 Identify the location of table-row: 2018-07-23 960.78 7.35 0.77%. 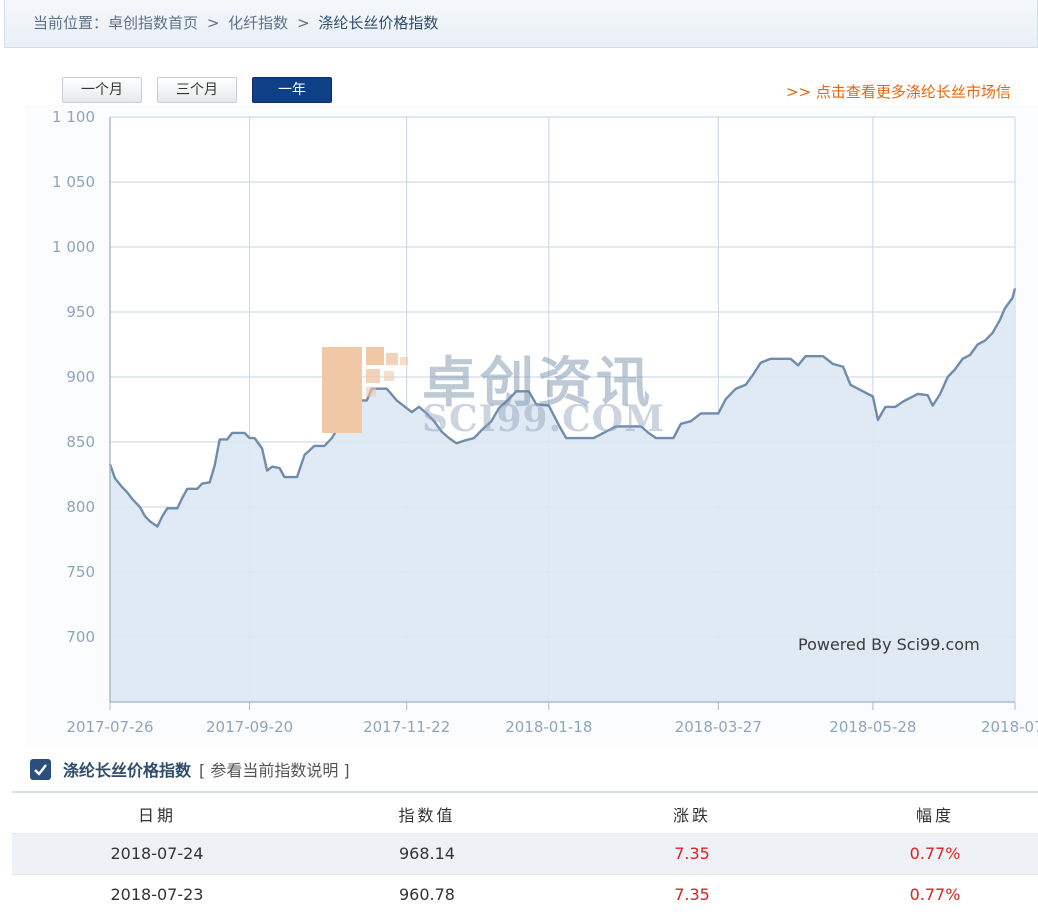
(525, 894).